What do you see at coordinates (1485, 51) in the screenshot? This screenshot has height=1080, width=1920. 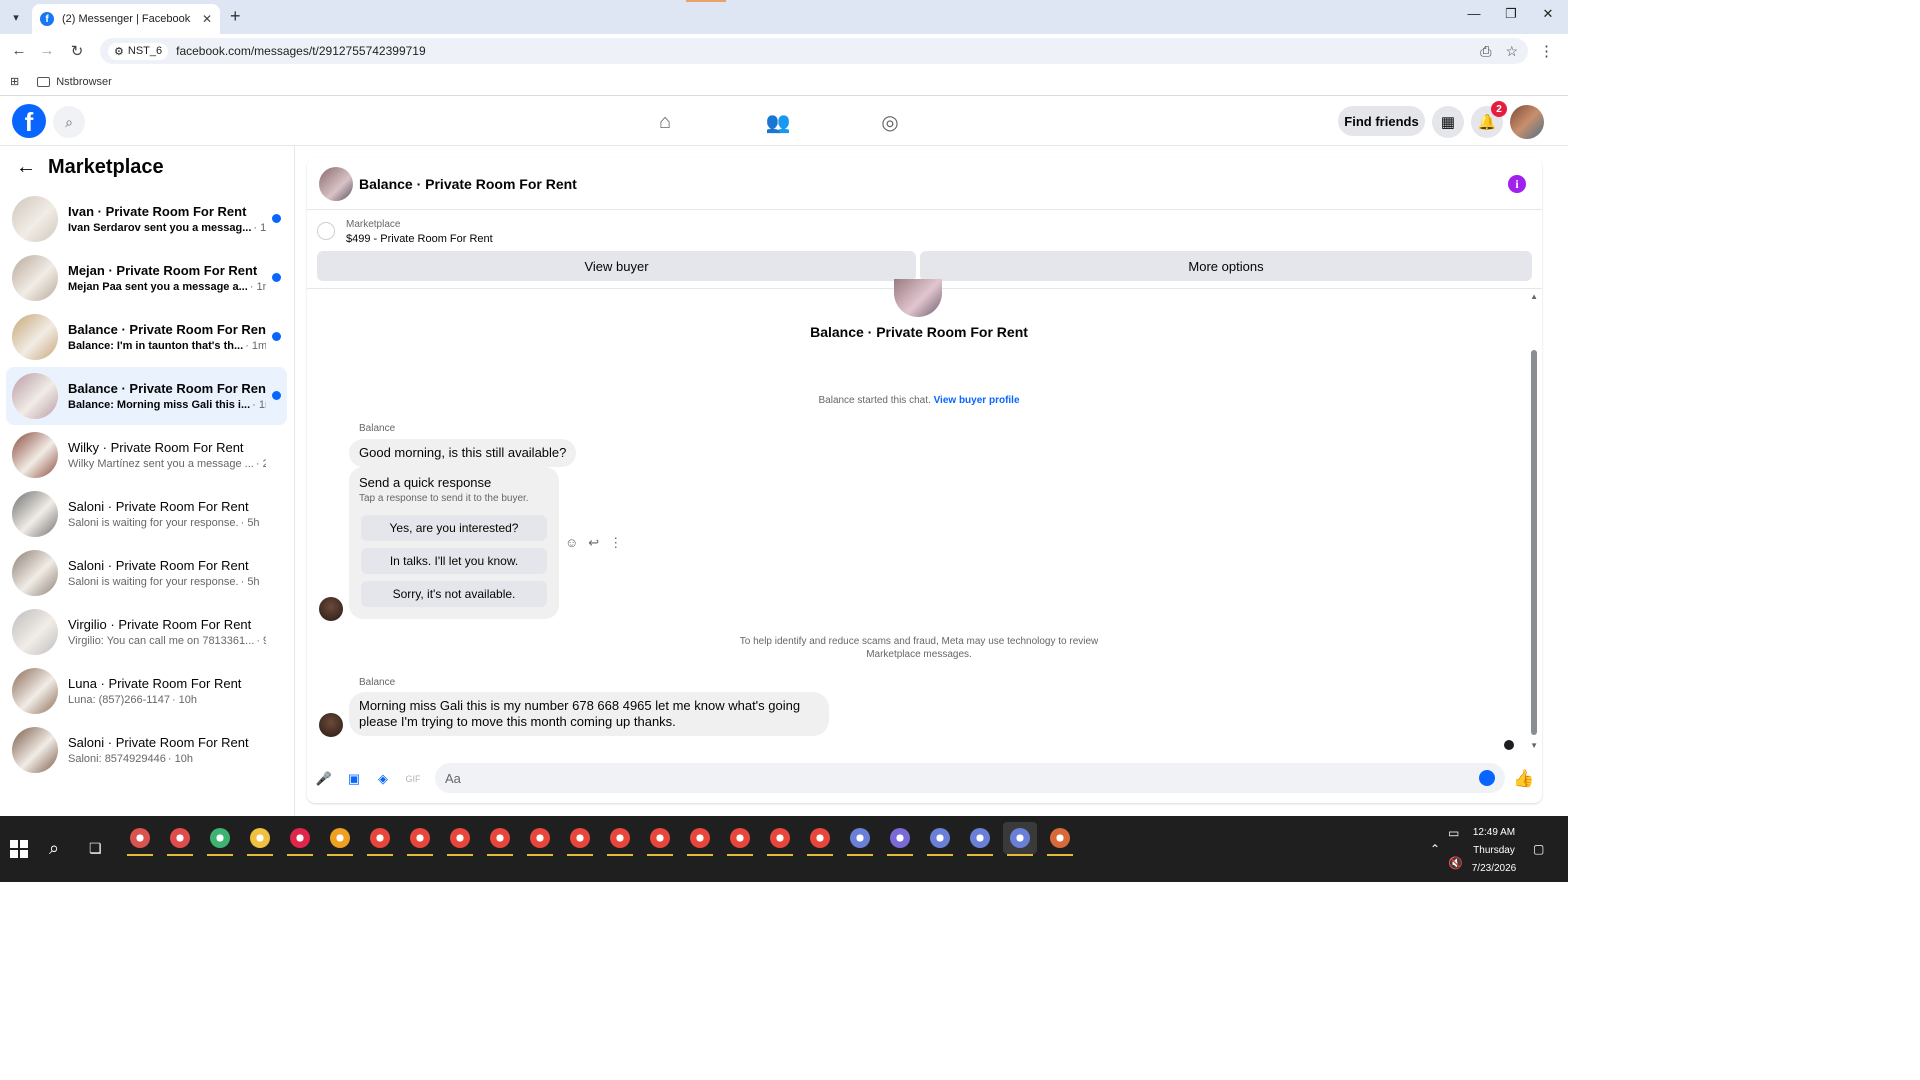 I see `install-app-icon: ⎙` at bounding box center [1485, 51].